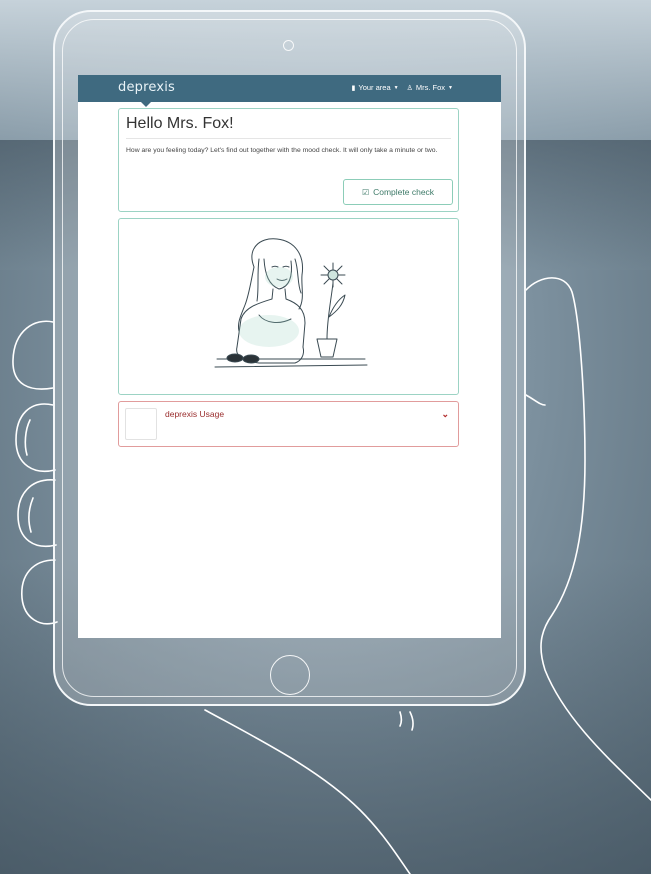  Describe the element at coordinates (402, 87) in the screenshot. I see `navbar-menu: ▮ Your area ▼ ♙ Mrs. Fox ▼` at that location.